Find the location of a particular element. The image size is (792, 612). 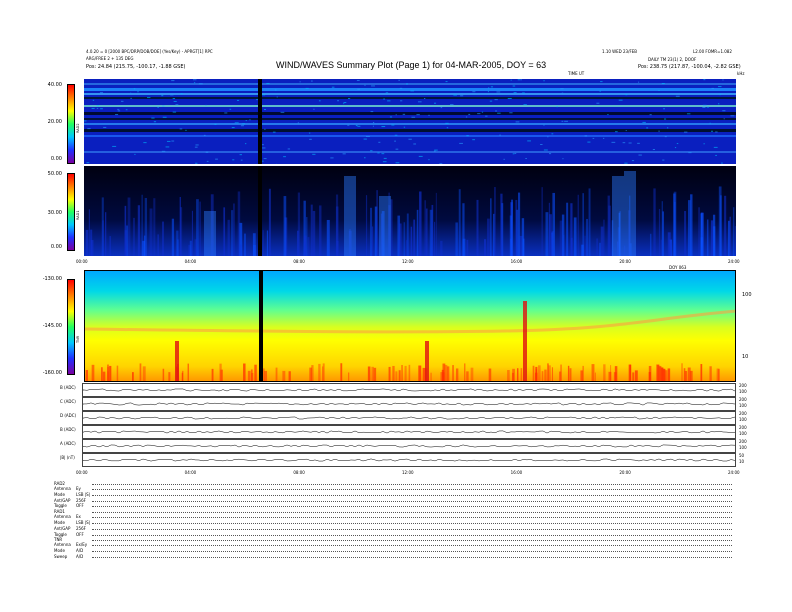

trace-line-svg is located at coordinates (409, 432).